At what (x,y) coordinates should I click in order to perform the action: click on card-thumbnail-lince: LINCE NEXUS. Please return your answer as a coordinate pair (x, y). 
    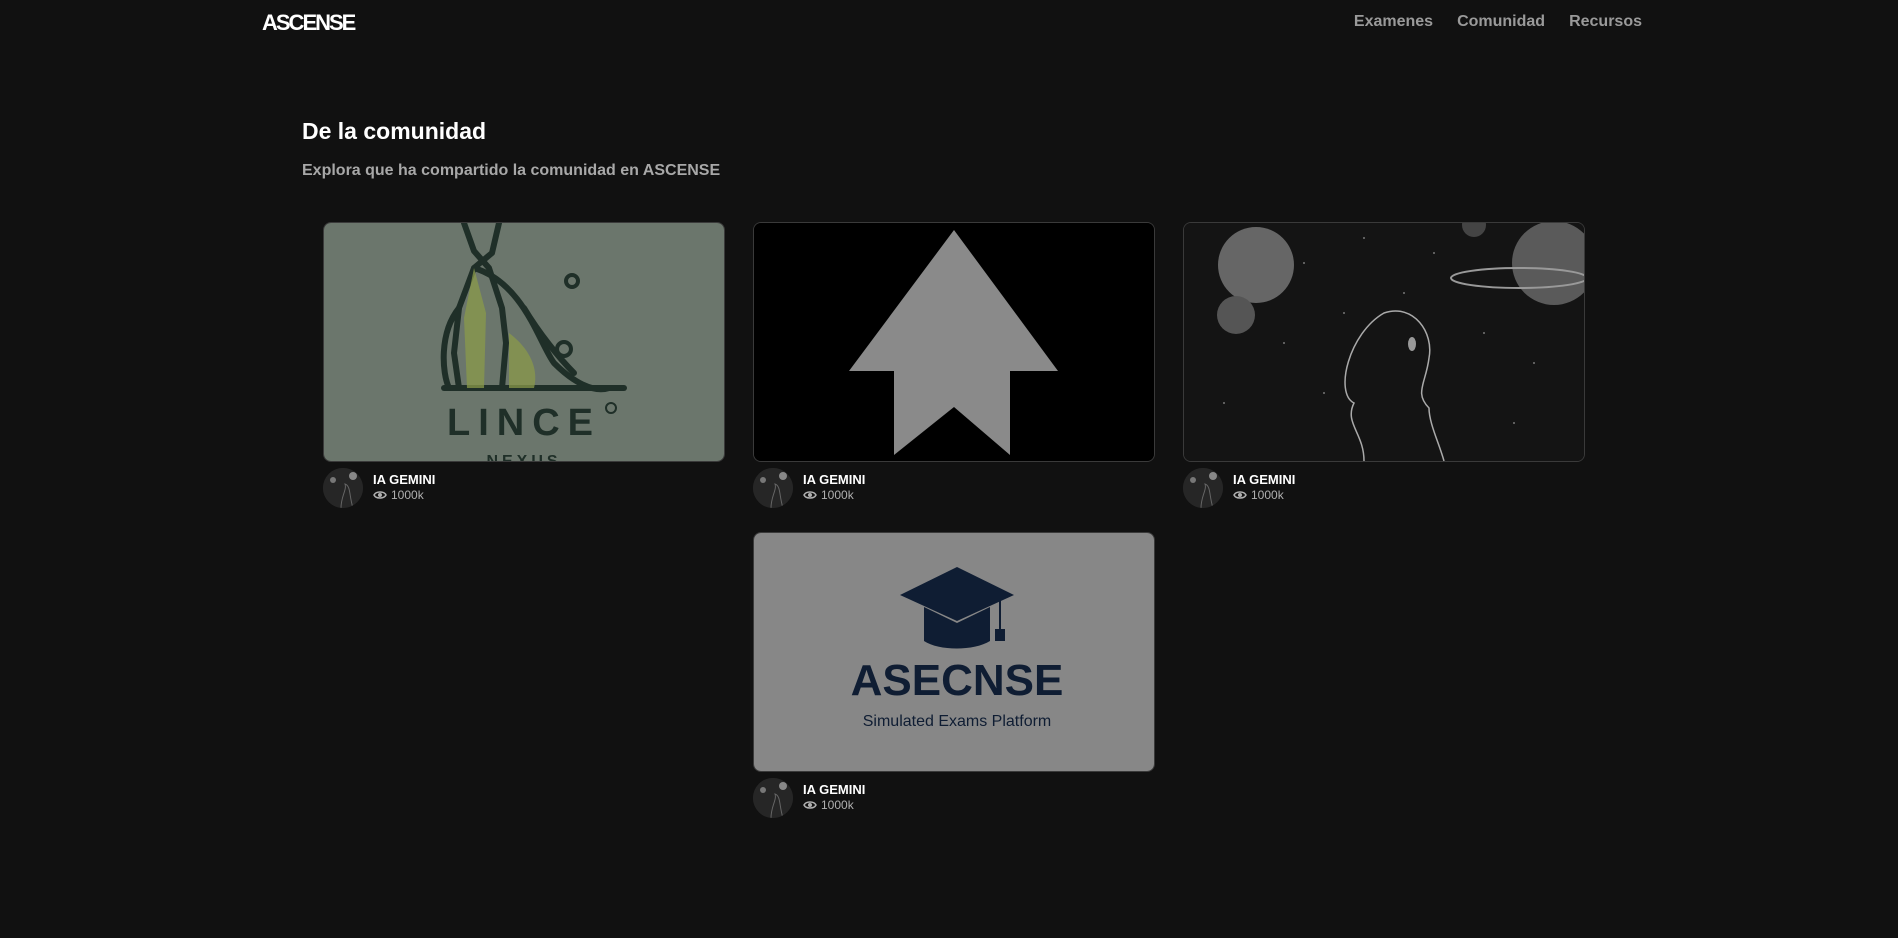
    Looking at the image, I should click on (524, 342).